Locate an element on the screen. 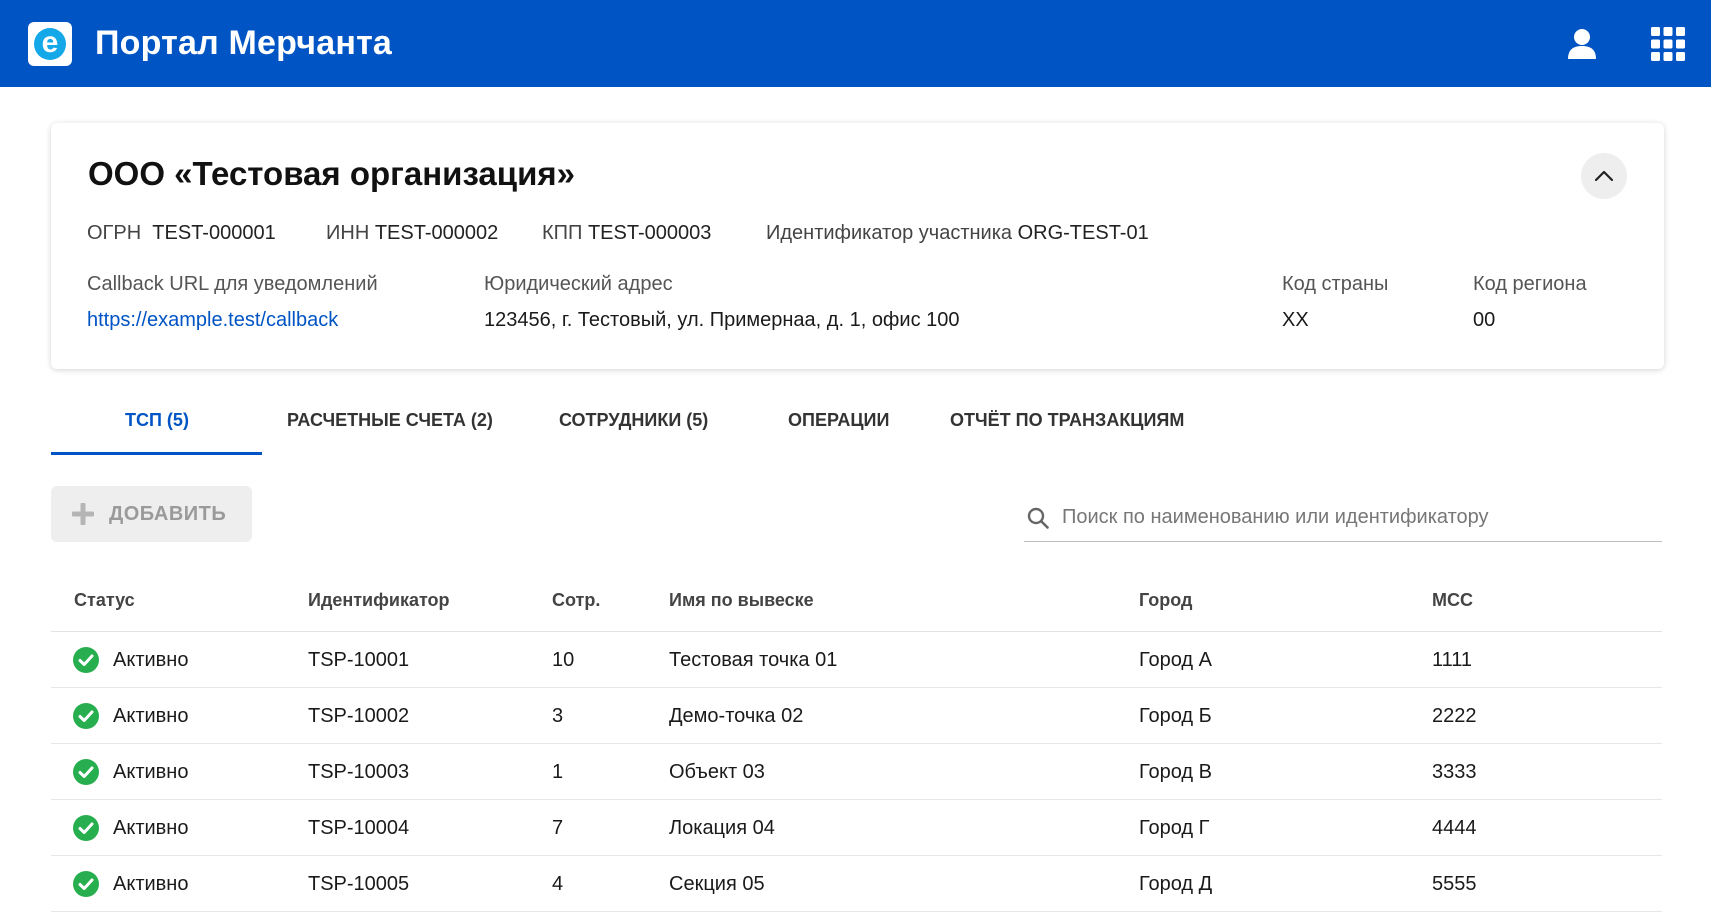 Image resolution: width=1711 pixels, height=919 pixels. column-signboard-name: Имя по вывеске is located at coordinates (741, 600).